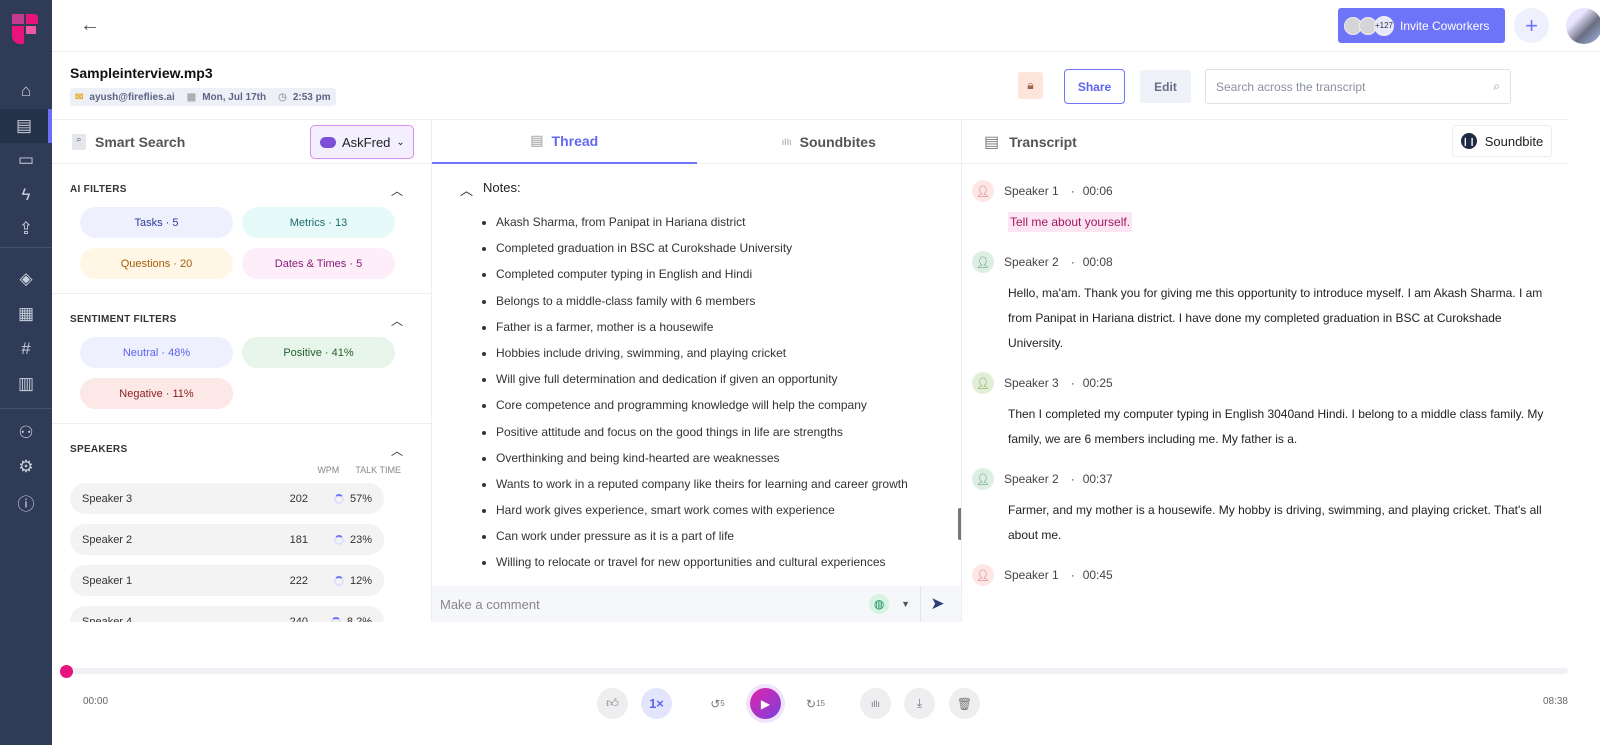 This screenshot has height=745, width=1600. What do you see at coordinates (1098, 262) in the screenshot?
I see `timestamp: 00:08` at bounding box center [1098, 262].